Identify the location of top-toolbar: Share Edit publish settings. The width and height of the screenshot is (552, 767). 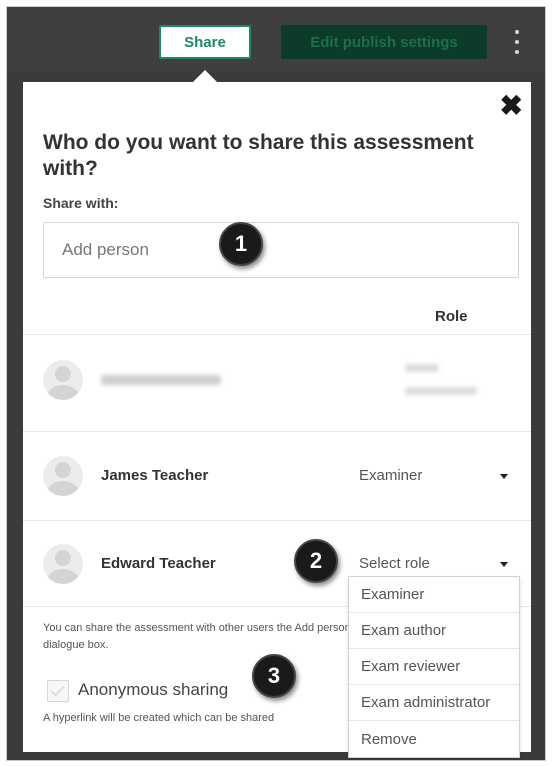
(276, 39).